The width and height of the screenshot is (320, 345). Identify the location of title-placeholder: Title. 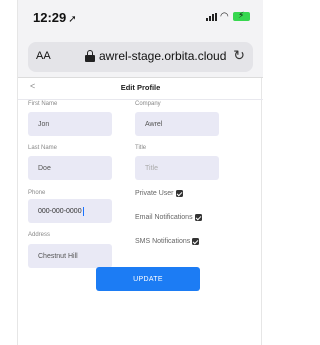
(151, 168).